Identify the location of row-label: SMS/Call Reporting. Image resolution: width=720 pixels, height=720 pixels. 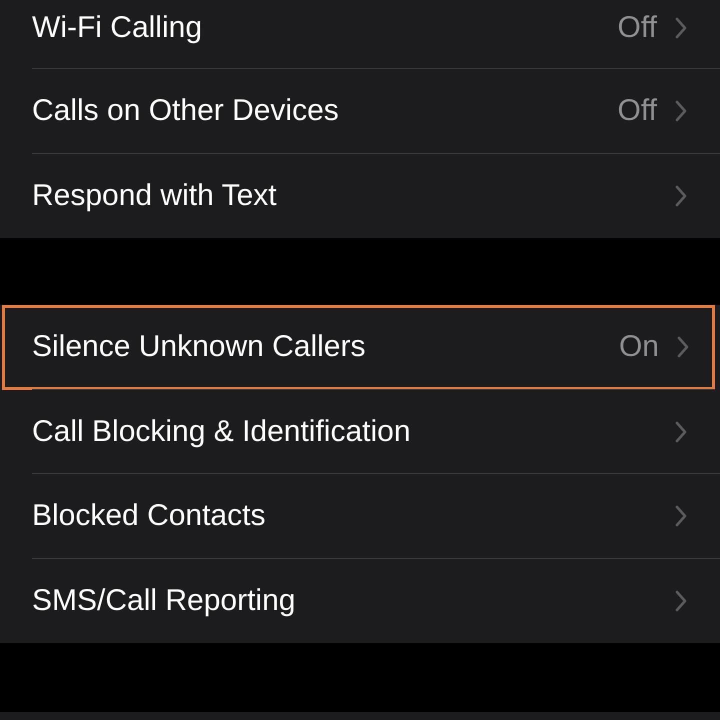
(164, 601).